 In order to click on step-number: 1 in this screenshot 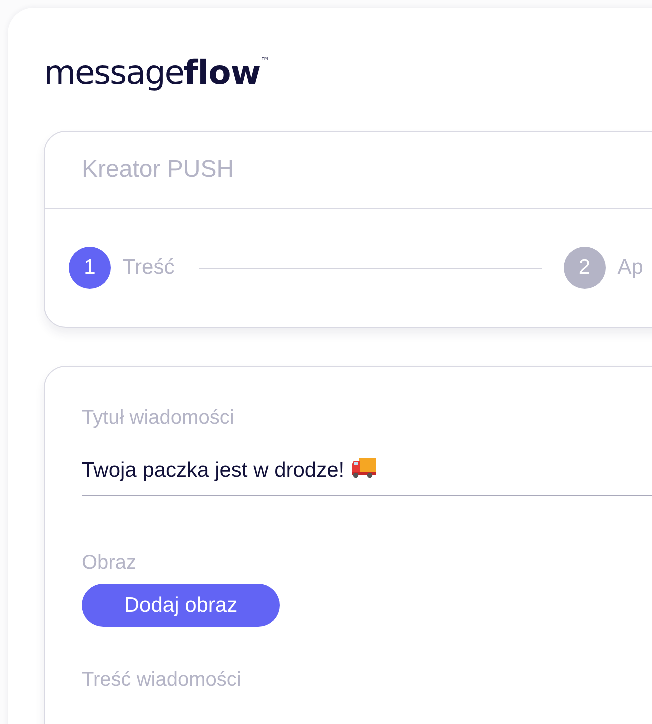, I will do `click(90, 268)`.